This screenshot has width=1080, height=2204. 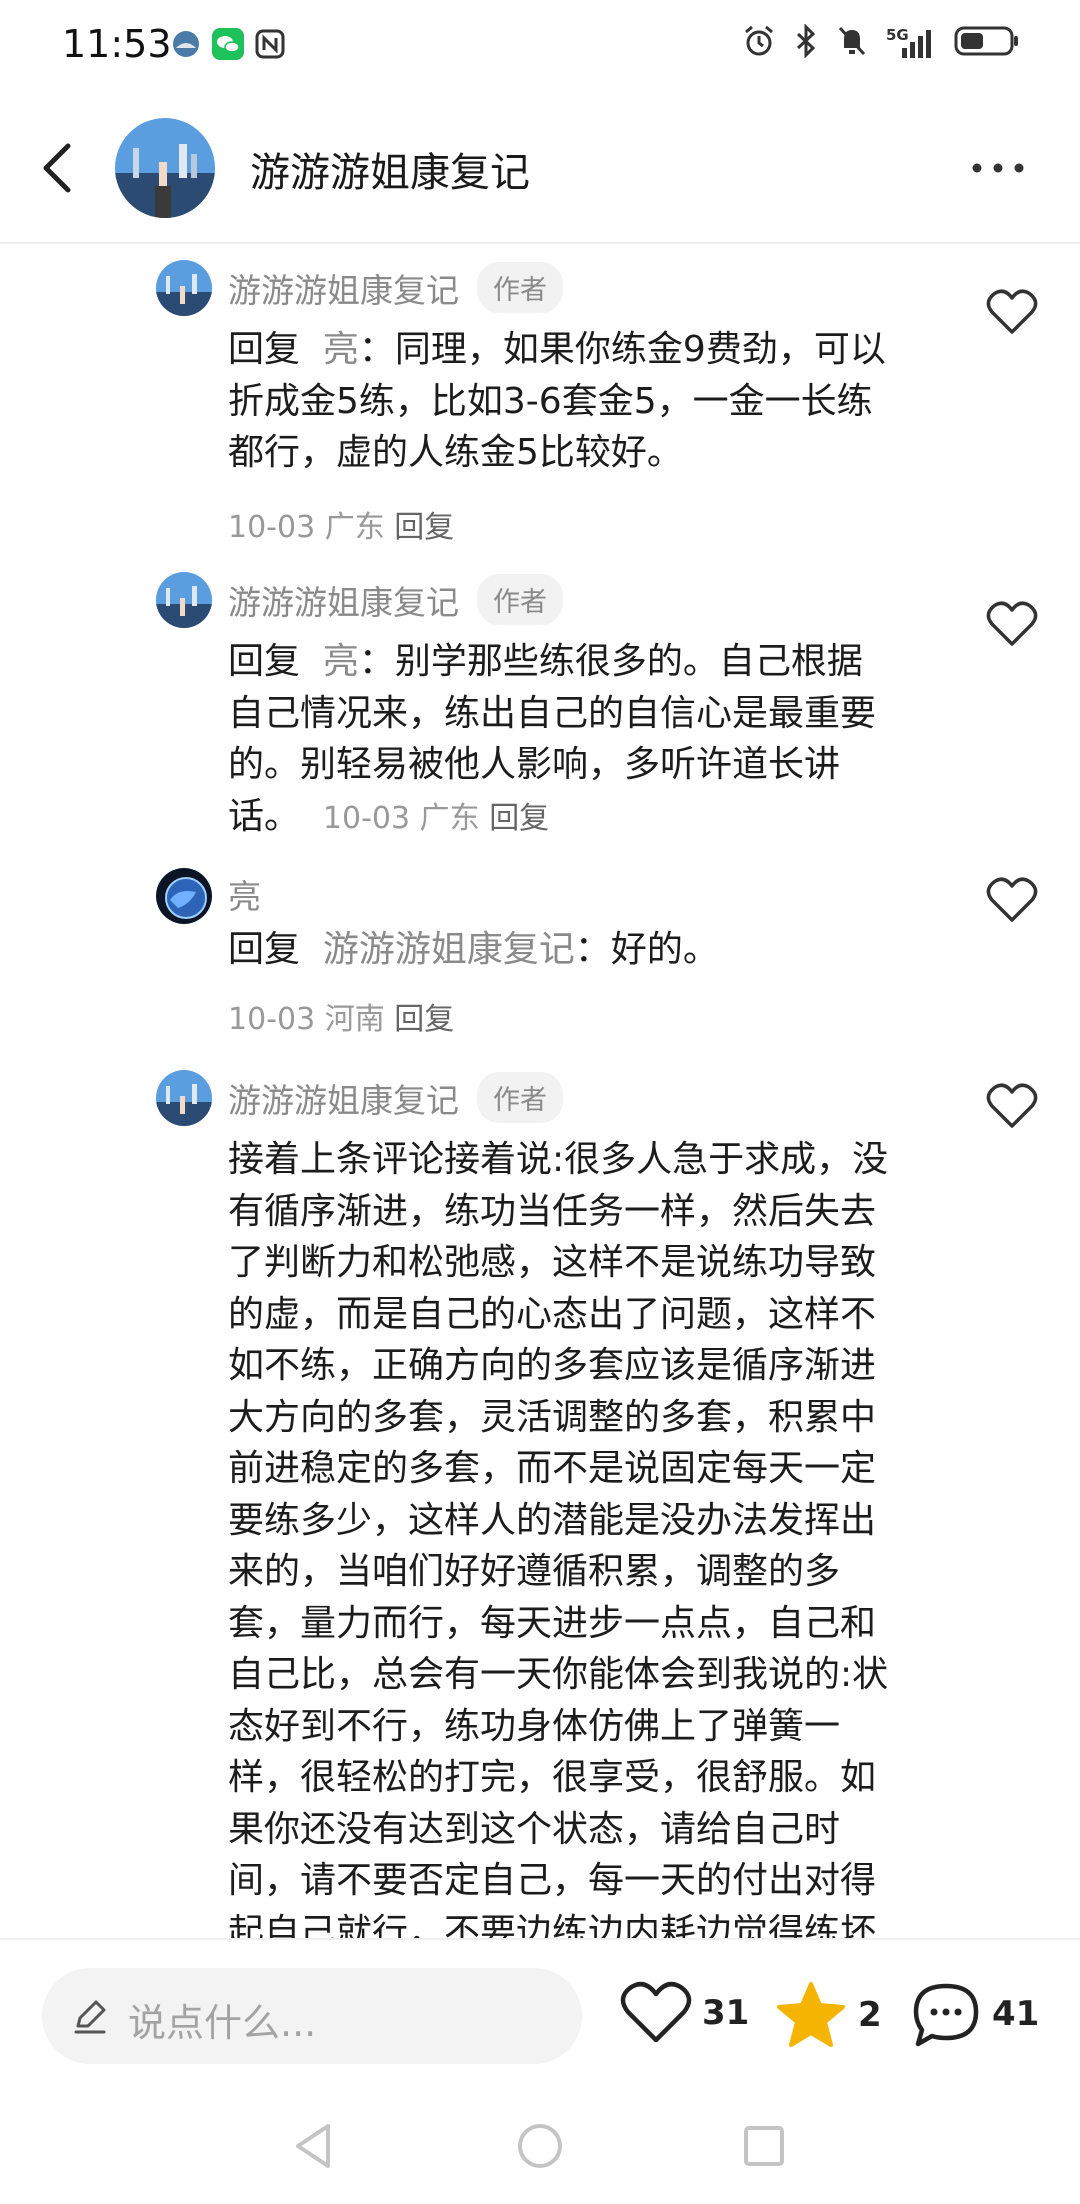 What do you see at coordinates (764, 2146) in the screenshot?
I see `nav-recents-icon` at bounding box center [764, 2146].